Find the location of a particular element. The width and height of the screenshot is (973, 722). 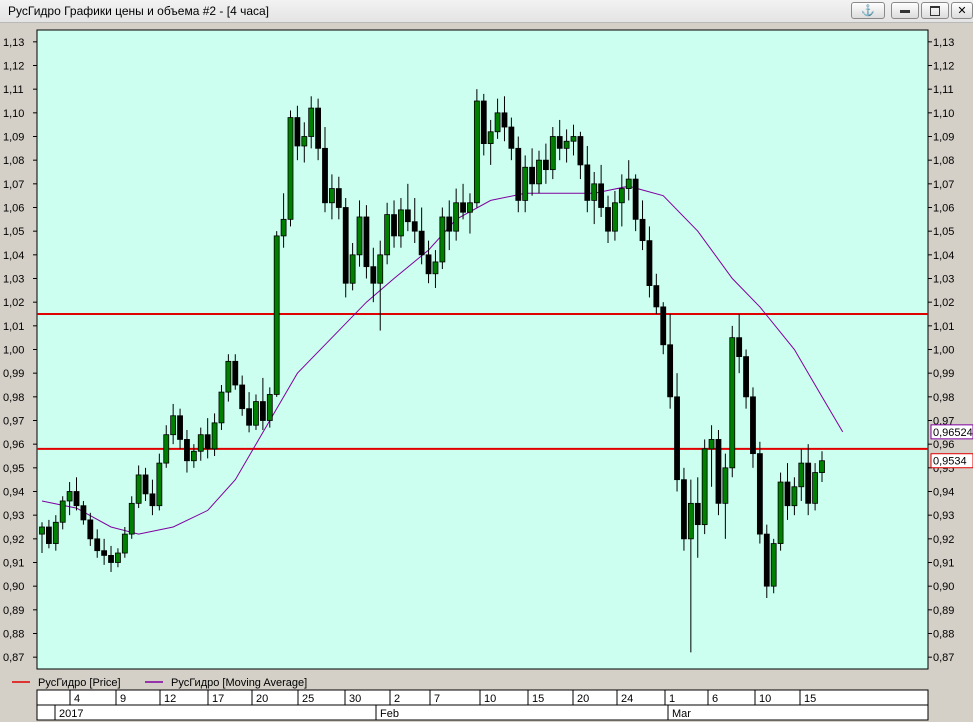

y-tick-label-right: 1,04 is located at coordinates (943, 256).